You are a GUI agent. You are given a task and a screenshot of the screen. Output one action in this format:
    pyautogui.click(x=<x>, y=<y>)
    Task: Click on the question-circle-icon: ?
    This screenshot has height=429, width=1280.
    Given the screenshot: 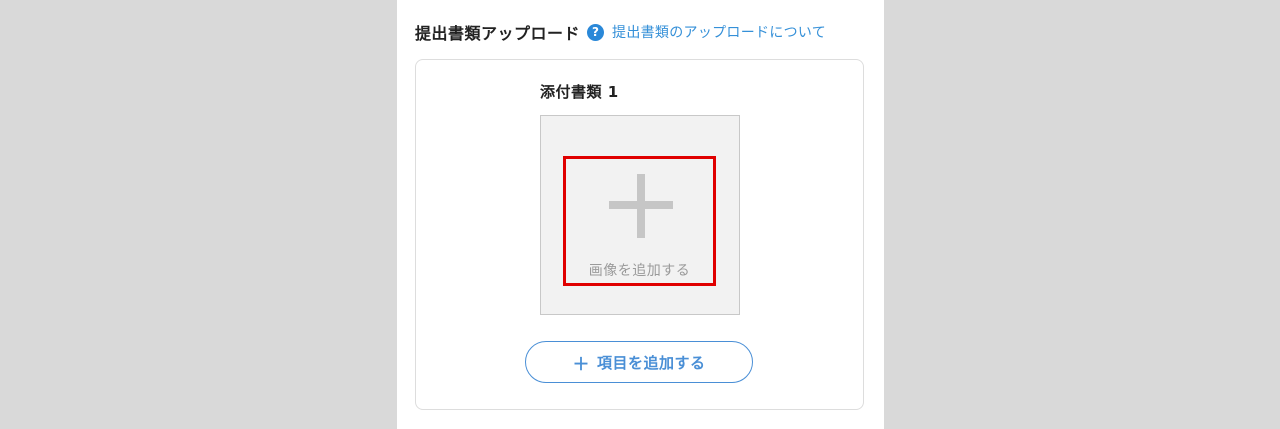 What is the action you would take?
    pyautogui.click(x=596, y=32)
    